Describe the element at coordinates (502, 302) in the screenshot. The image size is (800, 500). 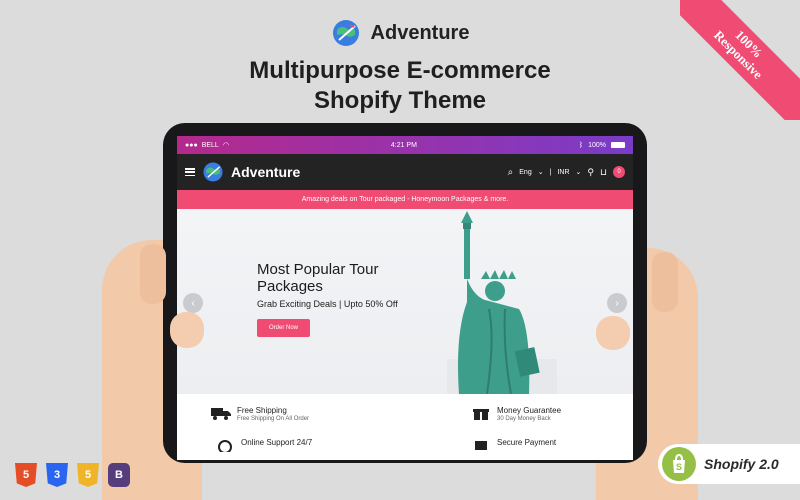
I see `statue-of-liberty-image` at that location.